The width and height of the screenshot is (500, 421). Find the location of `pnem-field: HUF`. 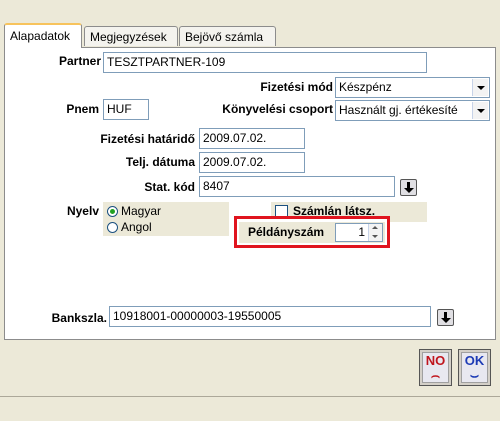

pnem-field: HUF is located at coordinates (126, 109).